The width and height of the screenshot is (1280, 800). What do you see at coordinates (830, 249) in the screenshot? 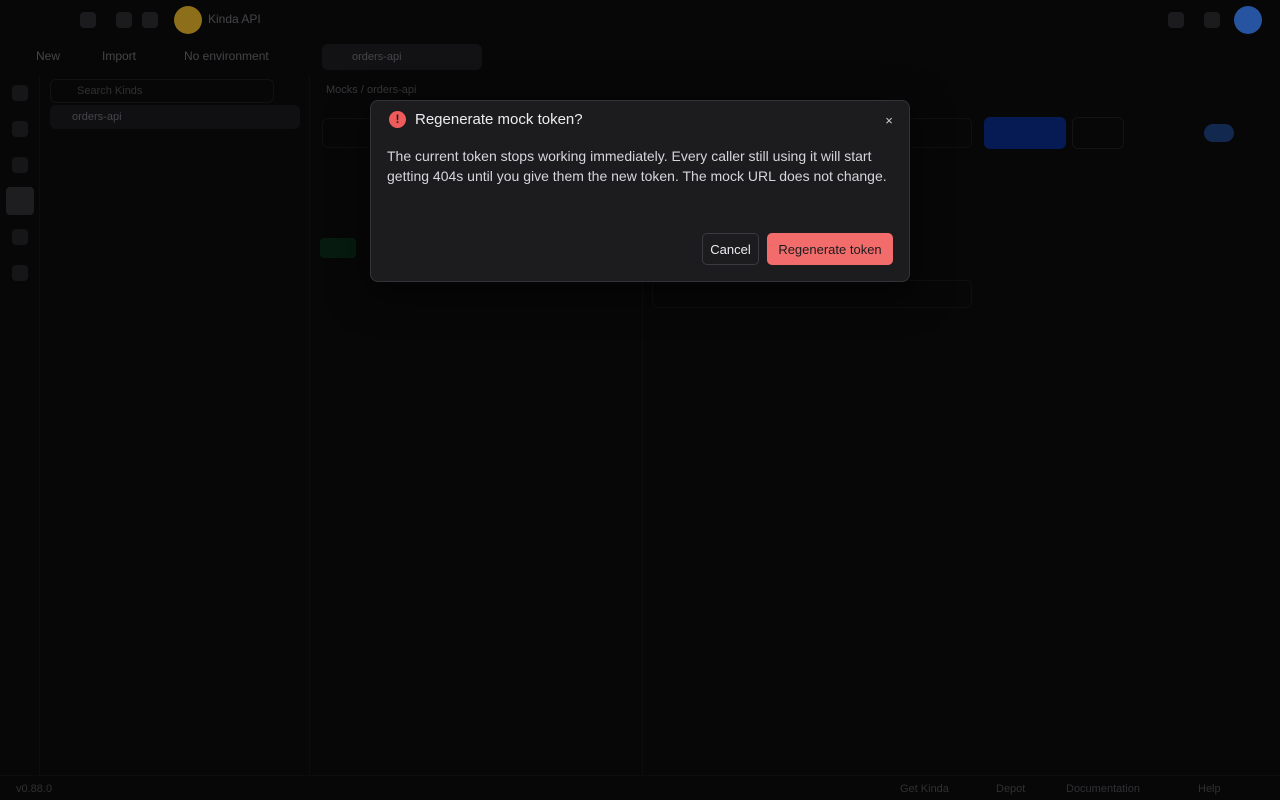
I see `regenerate-token-button: Regenerate token` at bounding box center [830, 249].